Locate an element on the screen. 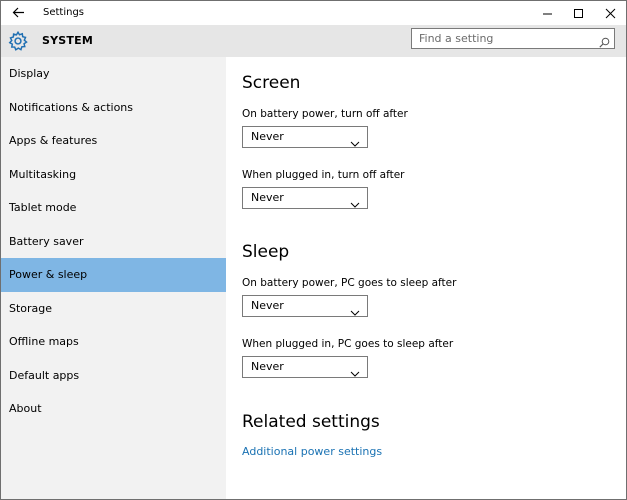 The width and height of the screenshot is (627, 500). maximize-button is located at coordinates (578, 13).